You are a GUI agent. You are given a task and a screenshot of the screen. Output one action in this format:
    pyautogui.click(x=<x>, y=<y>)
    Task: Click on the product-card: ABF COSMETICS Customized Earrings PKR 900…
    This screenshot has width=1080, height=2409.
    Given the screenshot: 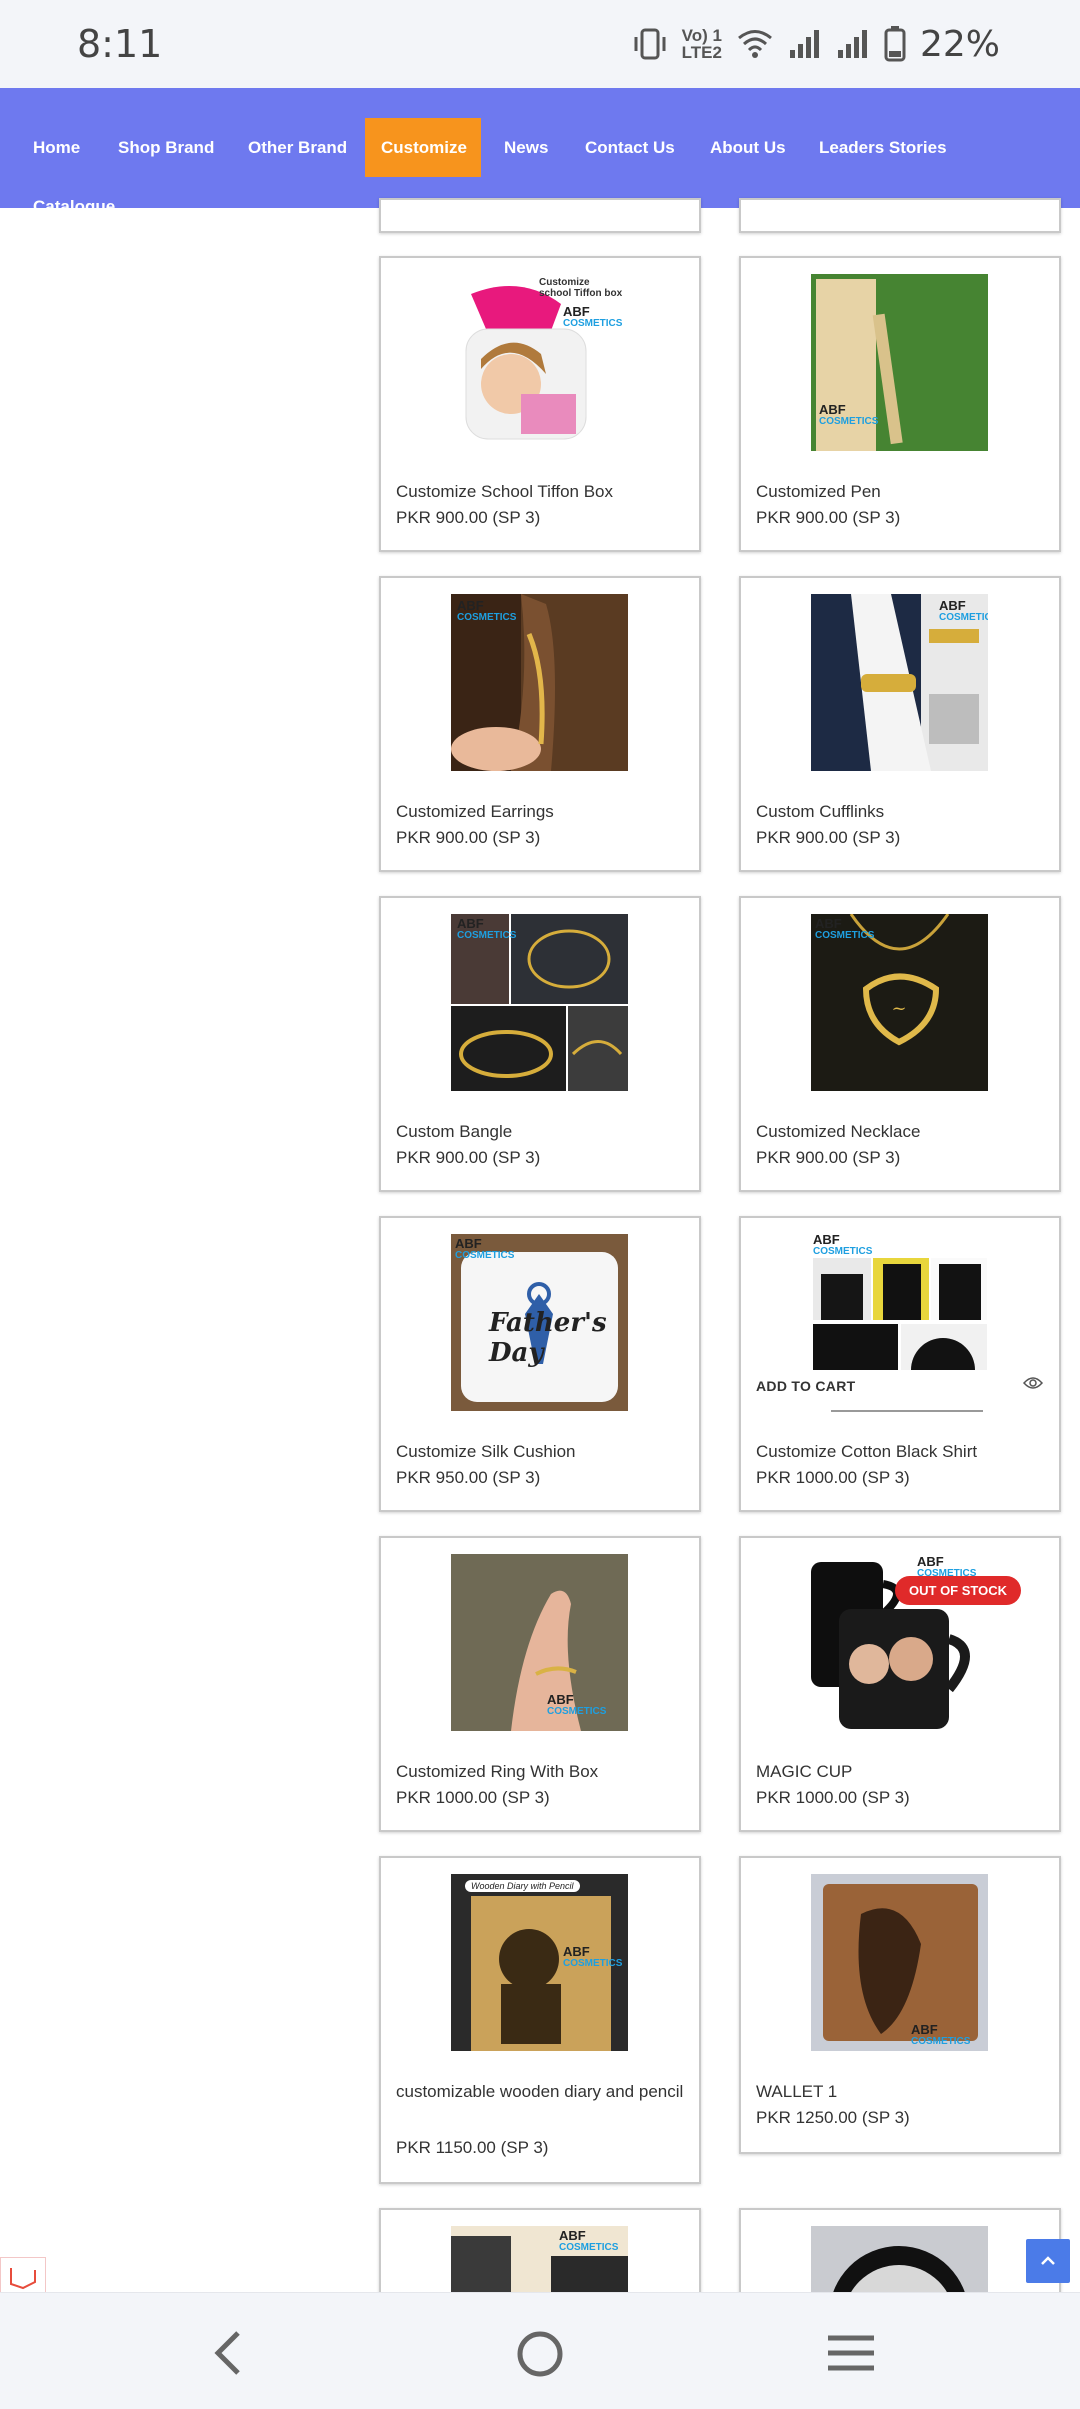 What is the action you would take?
    pyautogui.click(x=540, y=724)
    